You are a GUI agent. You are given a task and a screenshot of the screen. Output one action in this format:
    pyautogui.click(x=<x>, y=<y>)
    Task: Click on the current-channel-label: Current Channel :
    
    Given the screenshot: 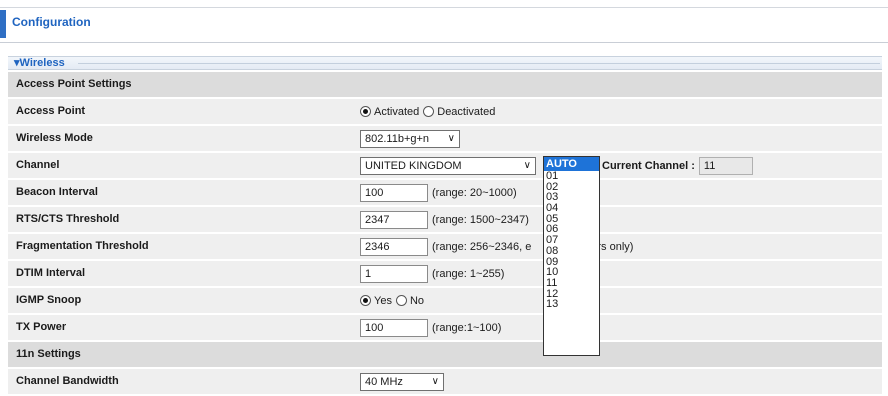 What is the action you would take?
    pyautogui.click(x=648, y=165)
    